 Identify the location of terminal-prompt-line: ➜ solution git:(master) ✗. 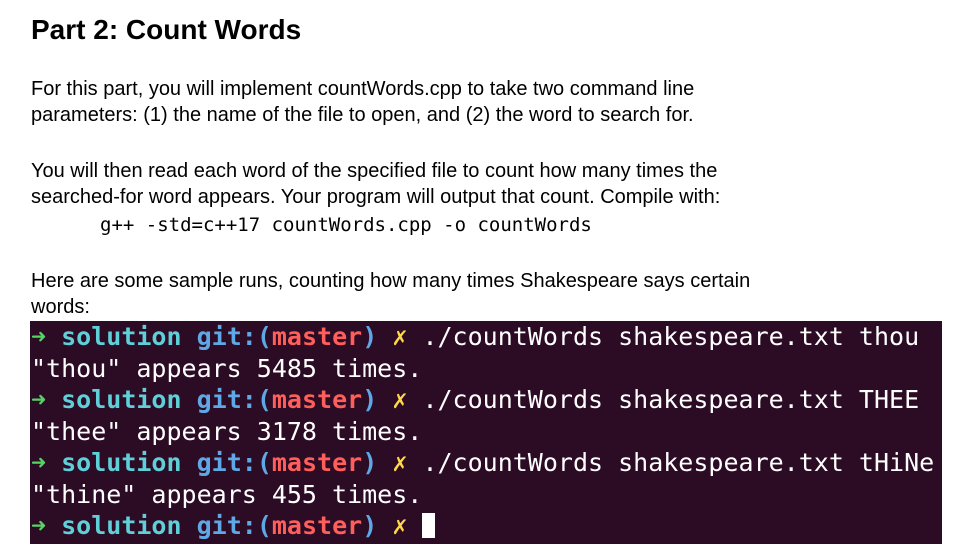
(486, 526).